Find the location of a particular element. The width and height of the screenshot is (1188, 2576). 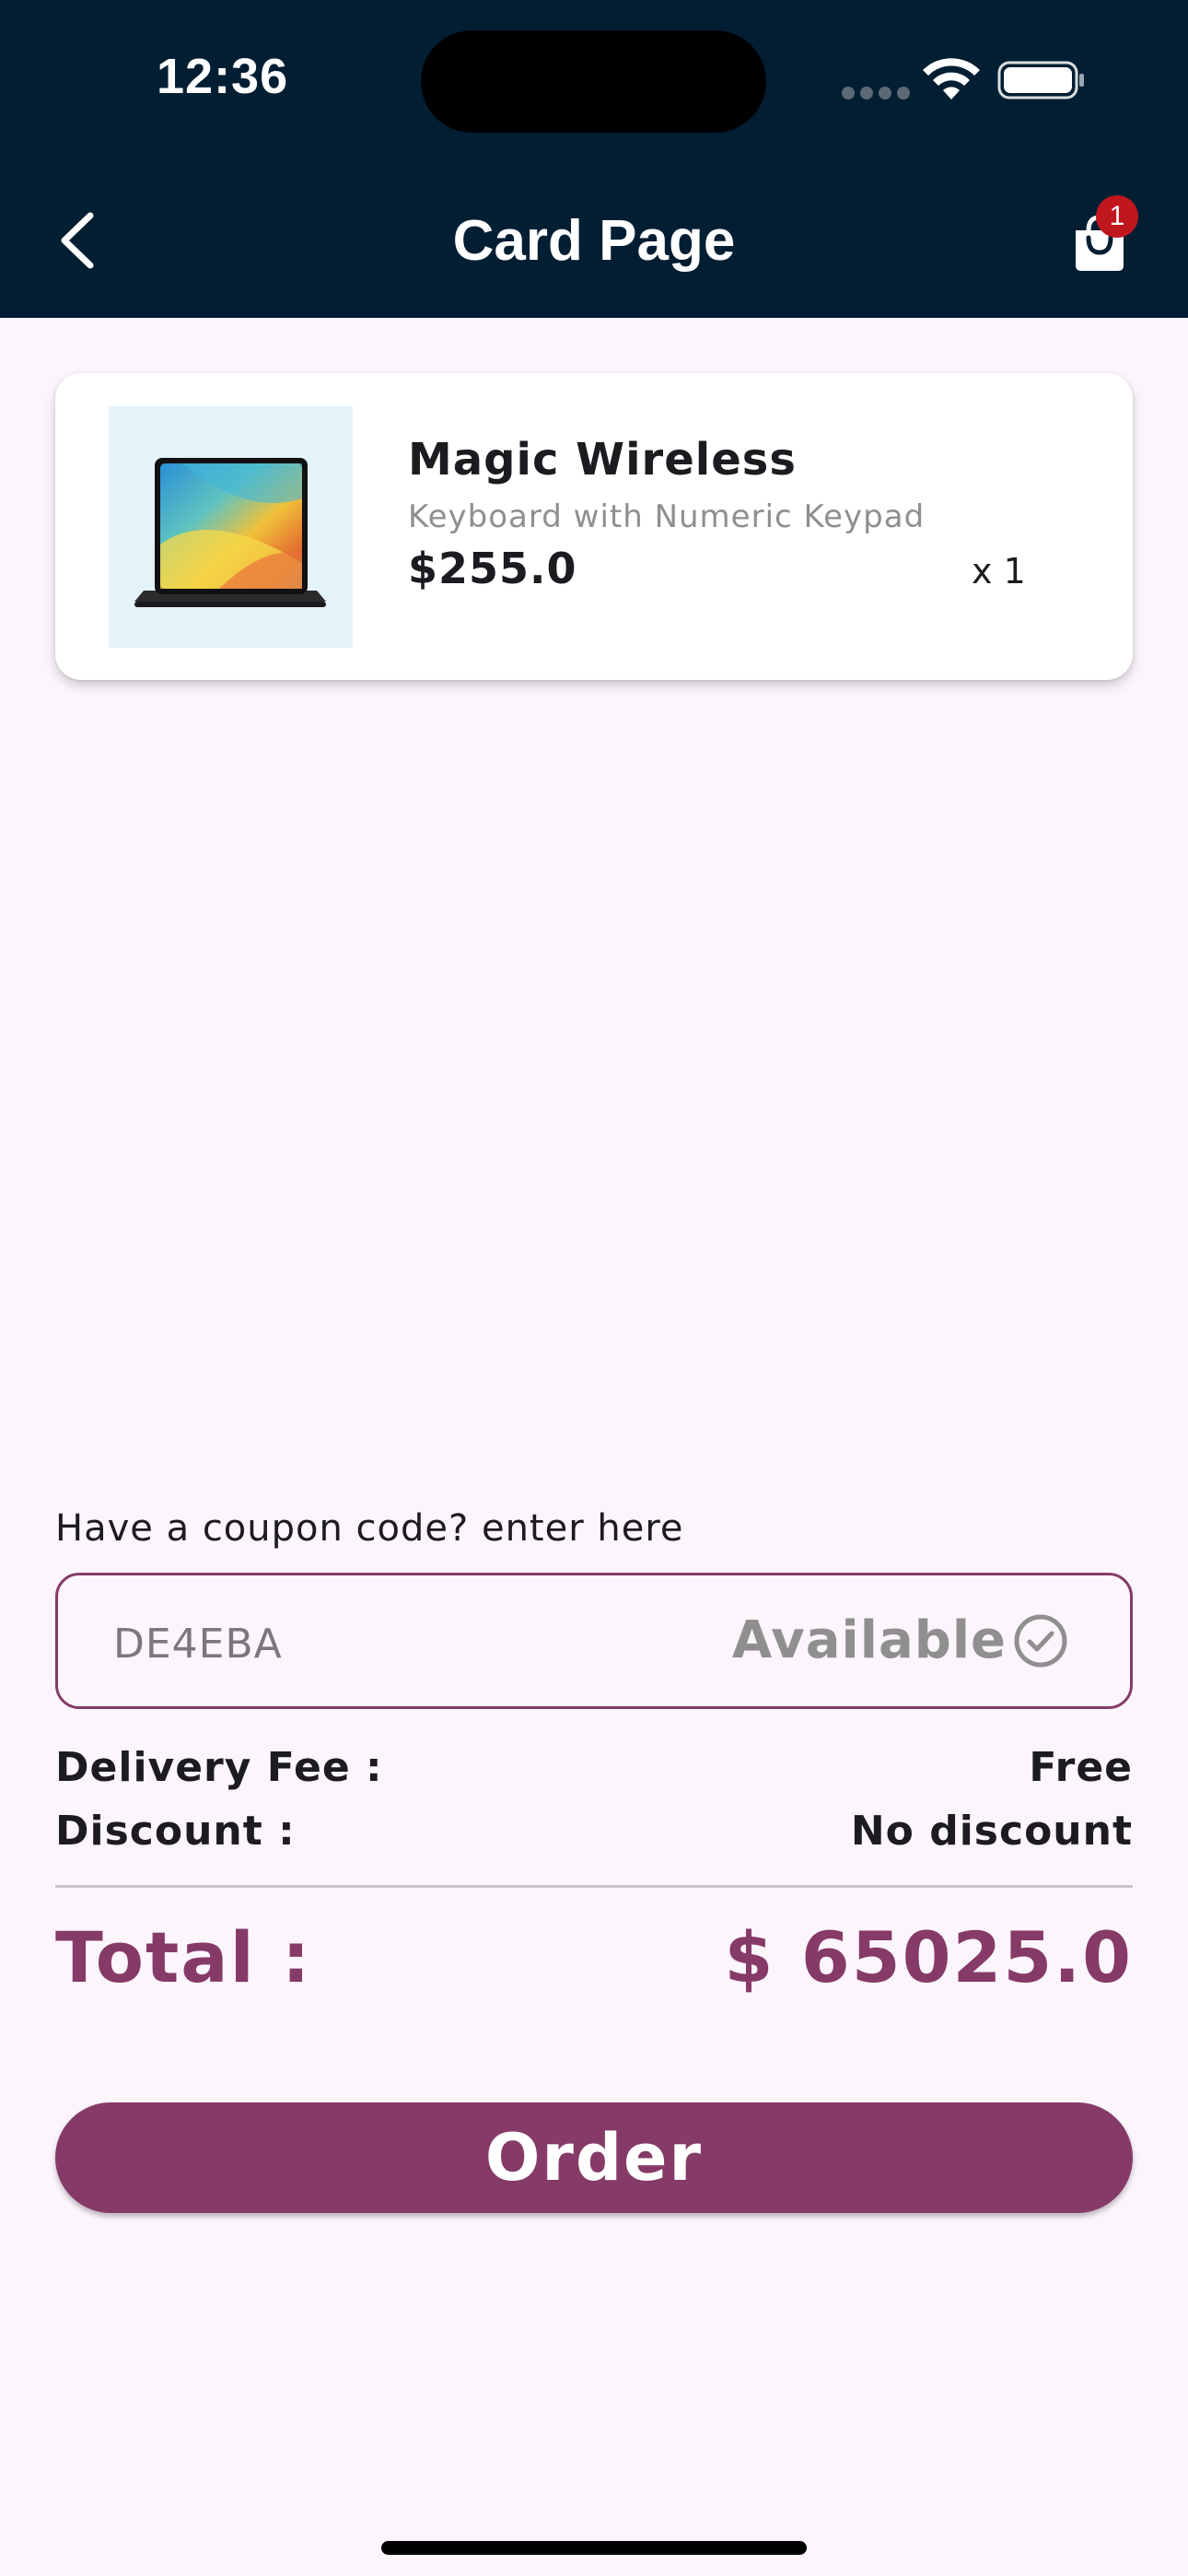

delivery-fee-value: Free is located at coordinates (1081, 1767).